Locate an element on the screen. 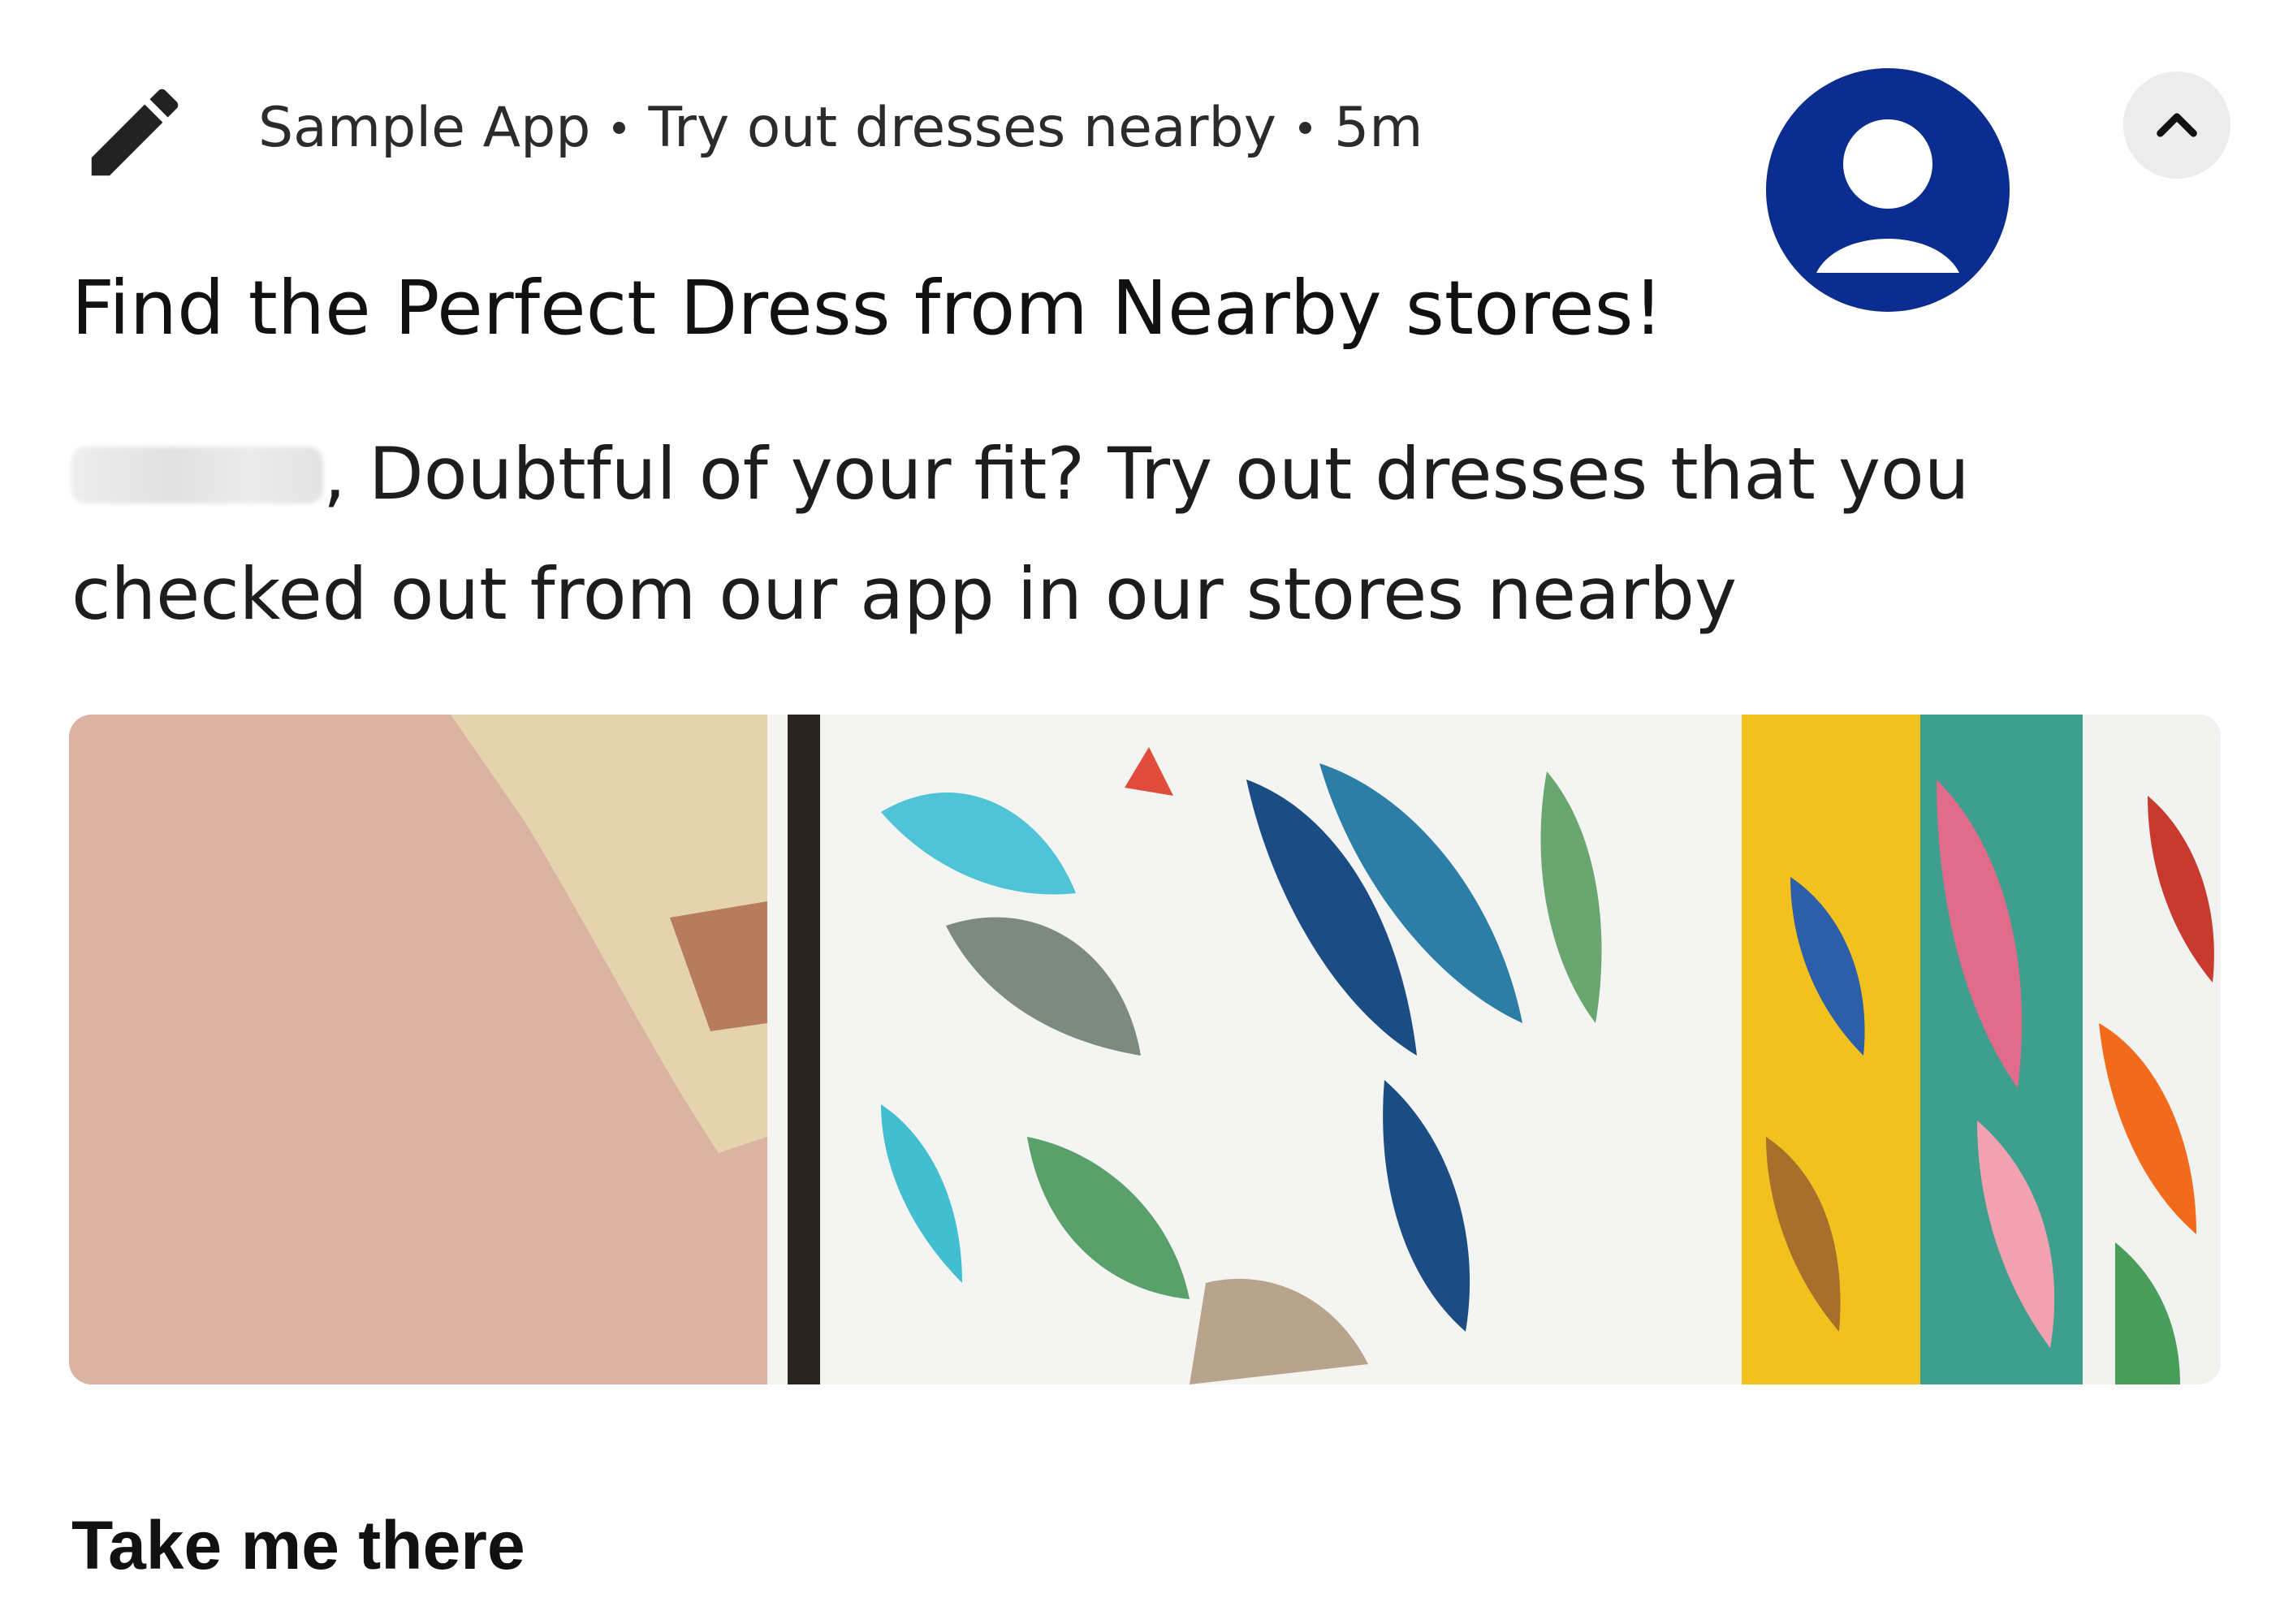 The image size is (2280, 1624). pencil-icon is located at coordinates (134, 132).